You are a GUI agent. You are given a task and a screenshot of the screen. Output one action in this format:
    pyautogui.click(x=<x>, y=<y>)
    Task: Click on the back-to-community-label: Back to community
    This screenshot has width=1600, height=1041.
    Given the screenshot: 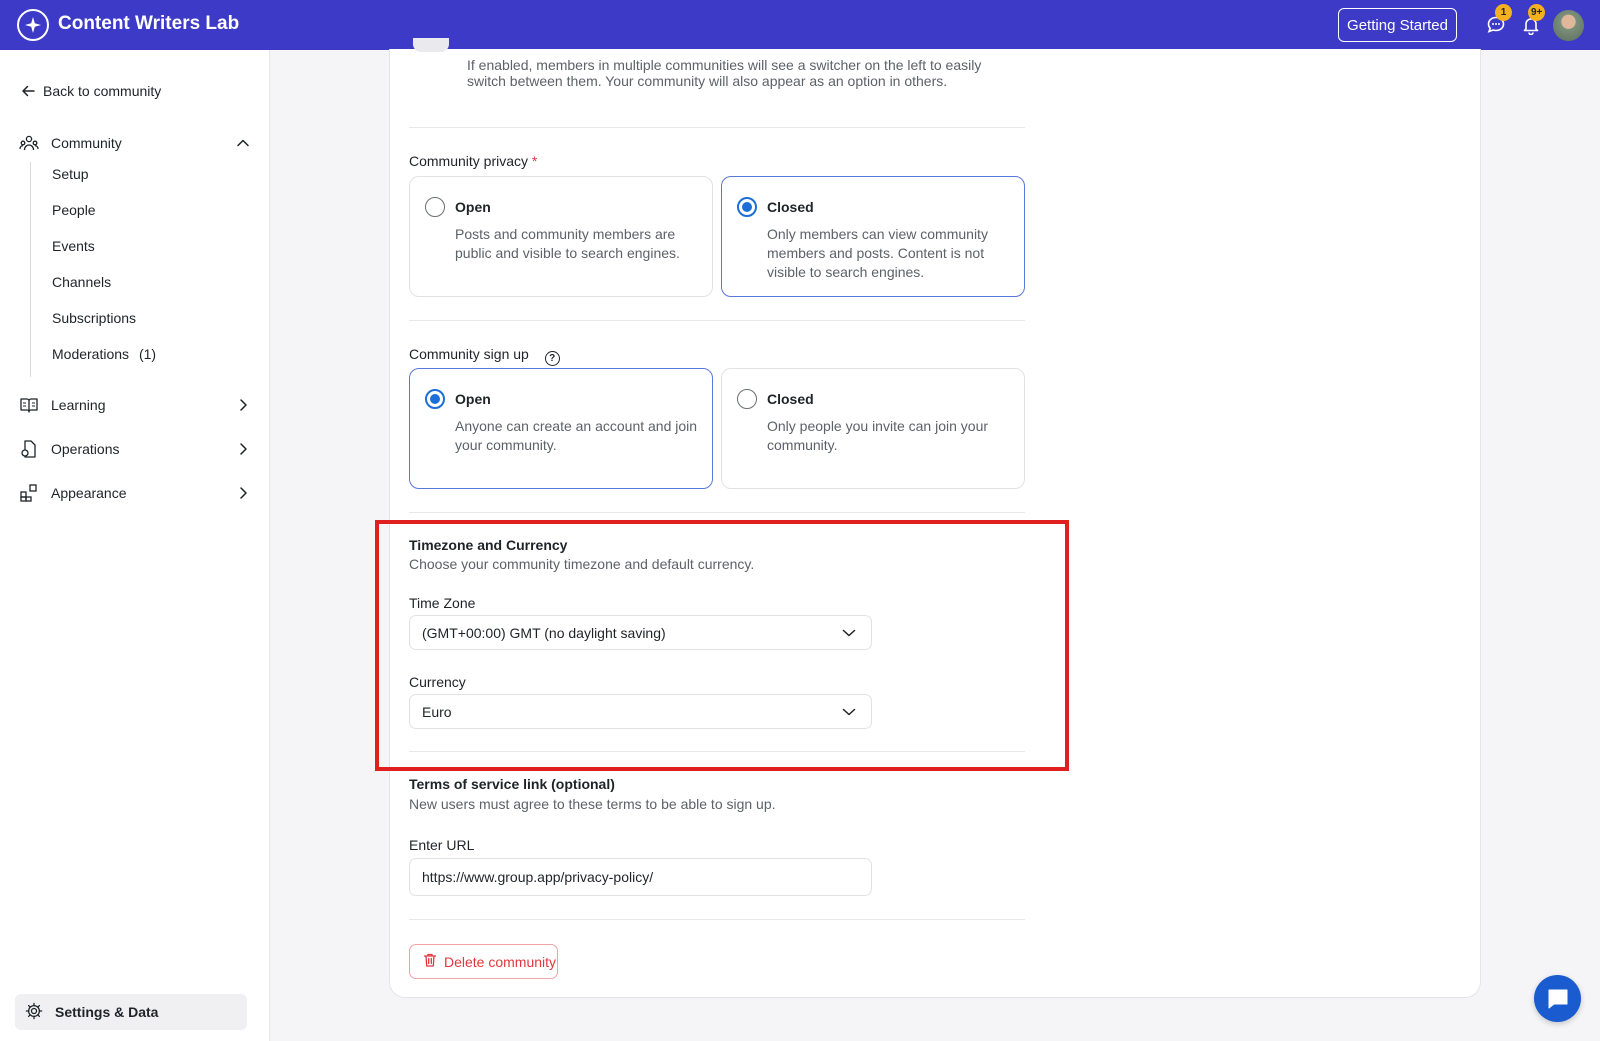 What is the action you would take?
    pyautogui.click(x=102, y=91)
    